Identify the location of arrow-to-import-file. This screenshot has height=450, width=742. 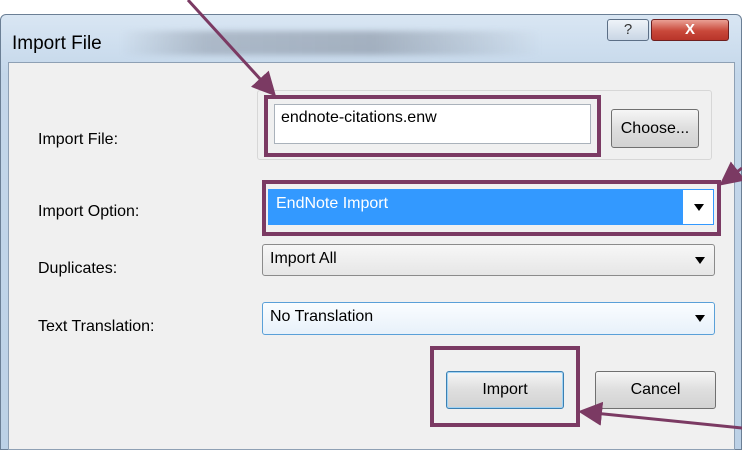
(231, 48).